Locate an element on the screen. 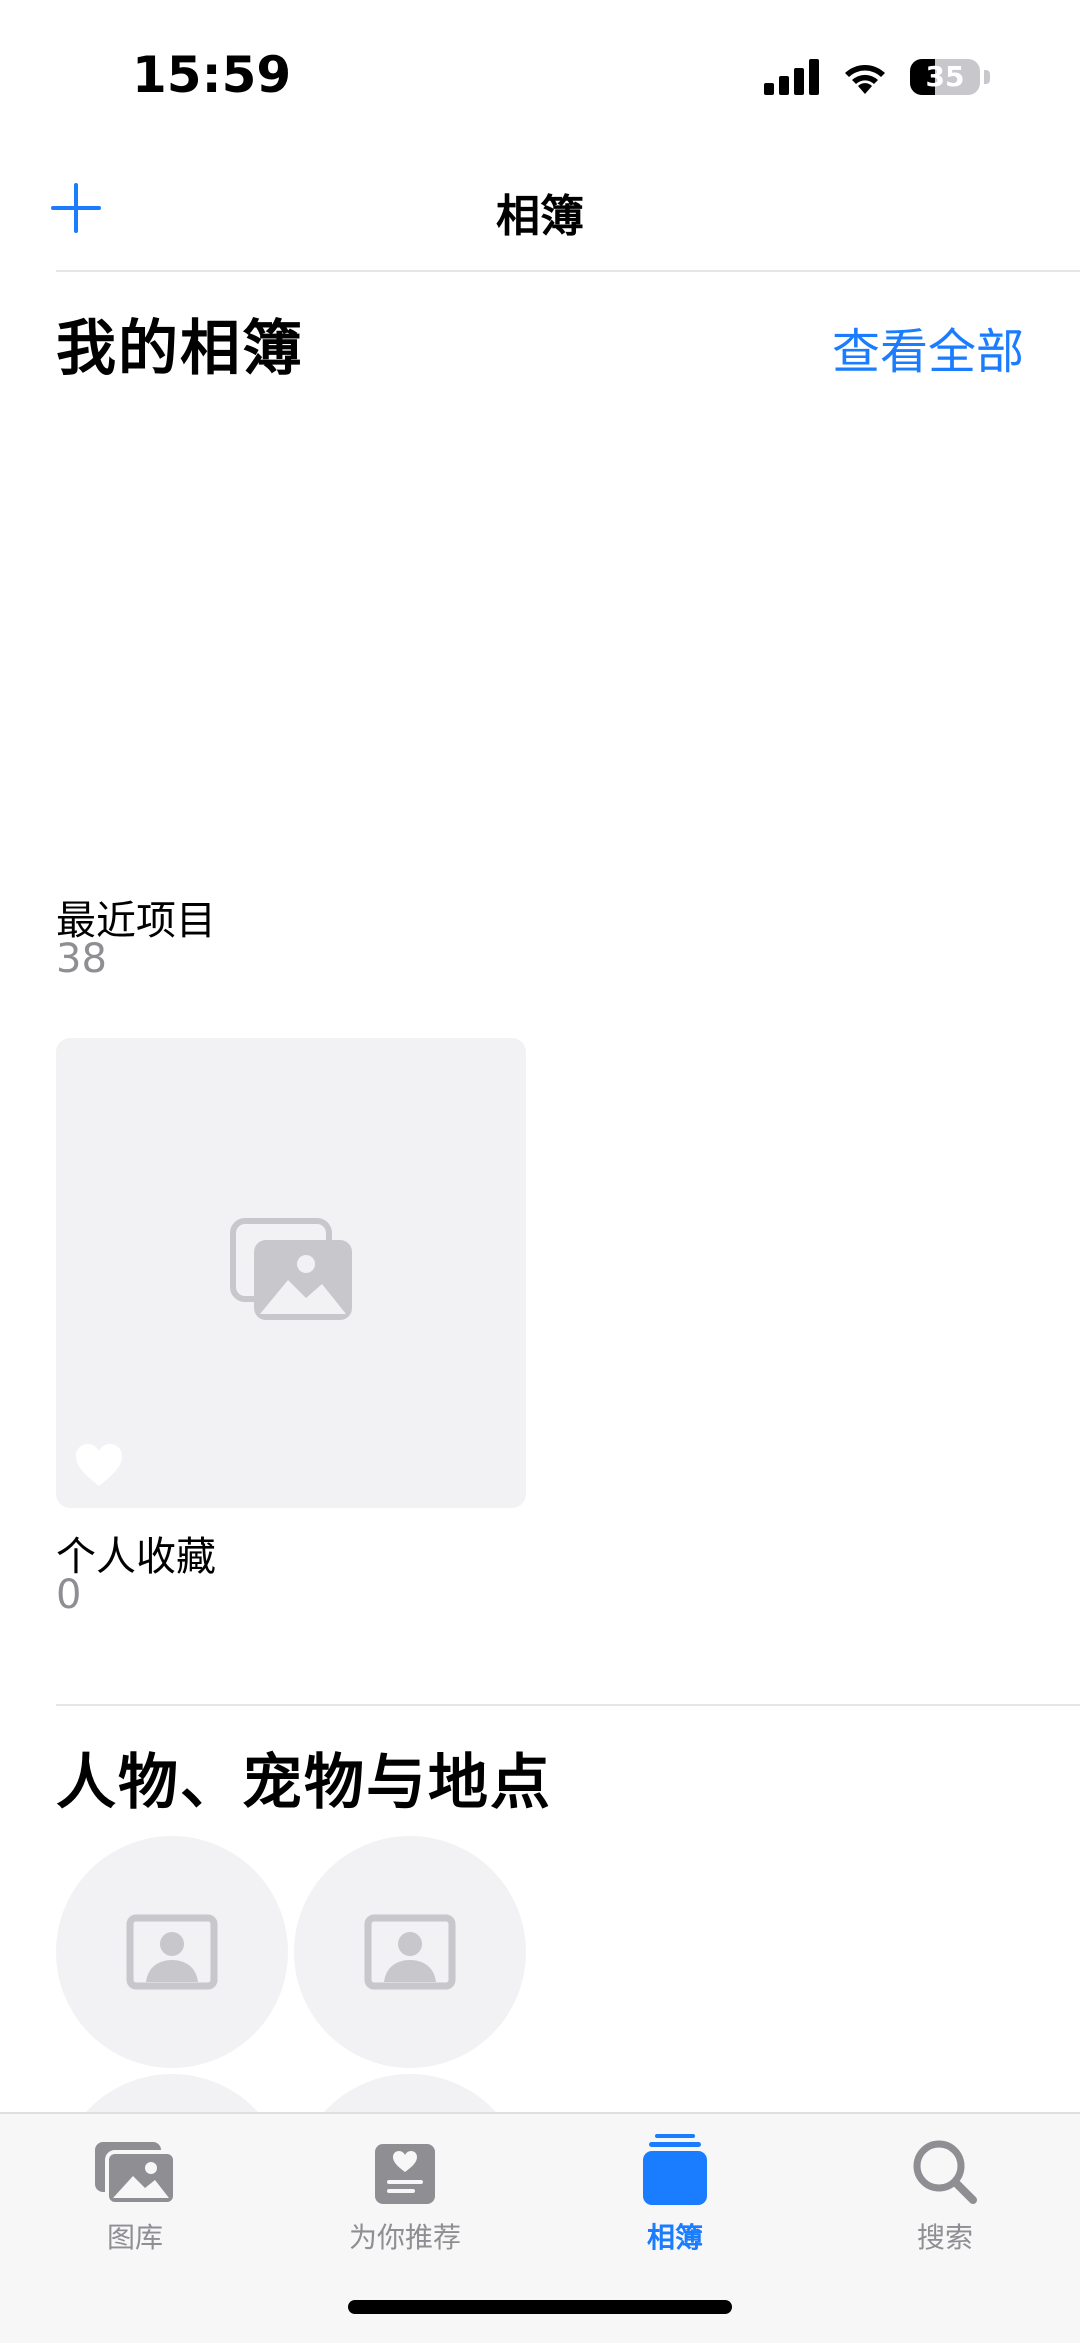  status-time: 15:59 is located at coordinates (212, 75).